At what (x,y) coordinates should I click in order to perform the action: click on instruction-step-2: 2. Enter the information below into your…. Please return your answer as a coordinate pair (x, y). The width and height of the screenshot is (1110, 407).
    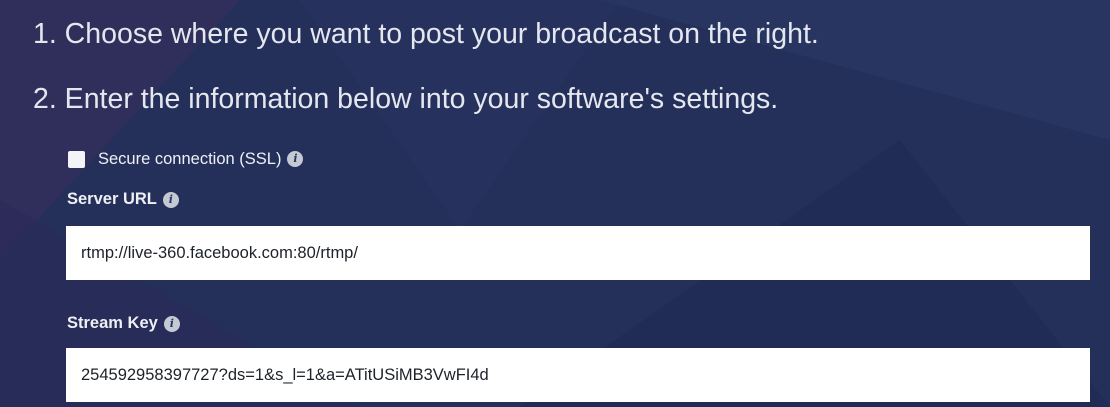
    Looking at the image, I should click on (406, 99).